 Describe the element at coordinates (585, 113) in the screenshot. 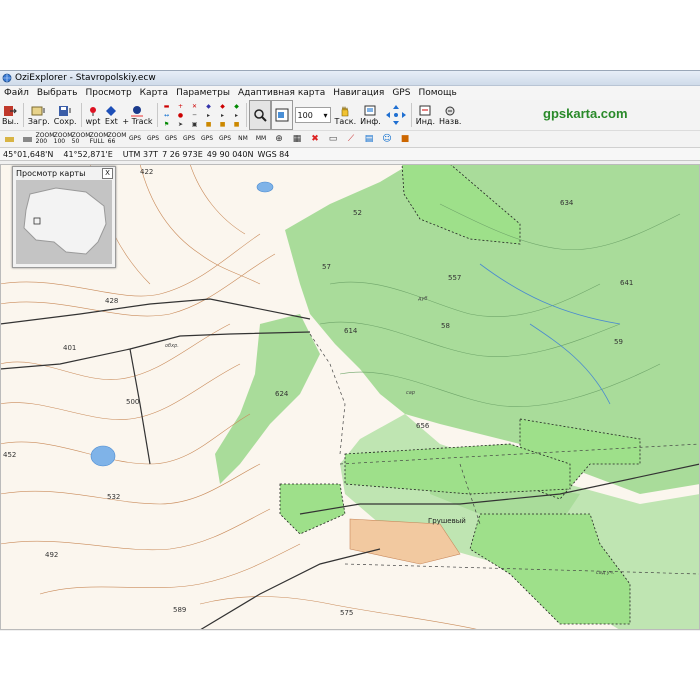

I see `brand-watermark: gpskarta.com` at that location.